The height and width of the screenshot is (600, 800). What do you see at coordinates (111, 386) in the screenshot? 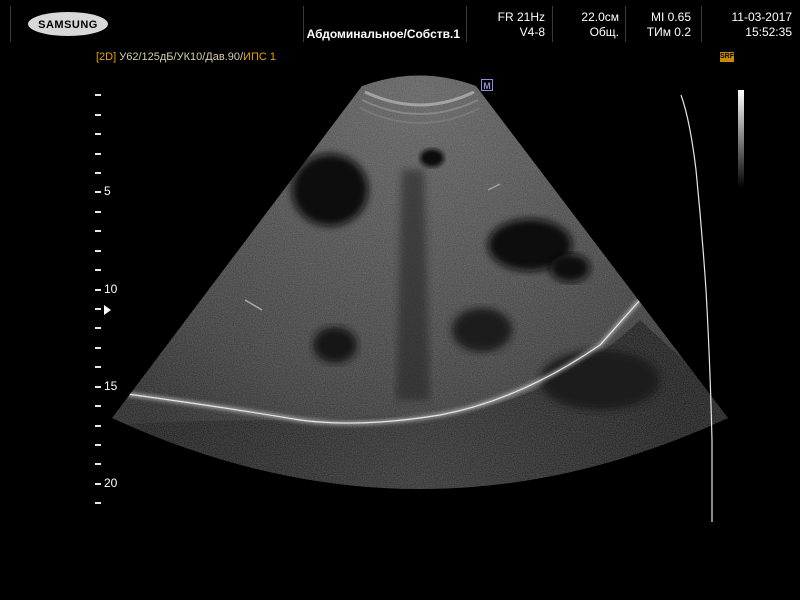
I see `depth-label-15: 15` at bounding box center [111, 386].